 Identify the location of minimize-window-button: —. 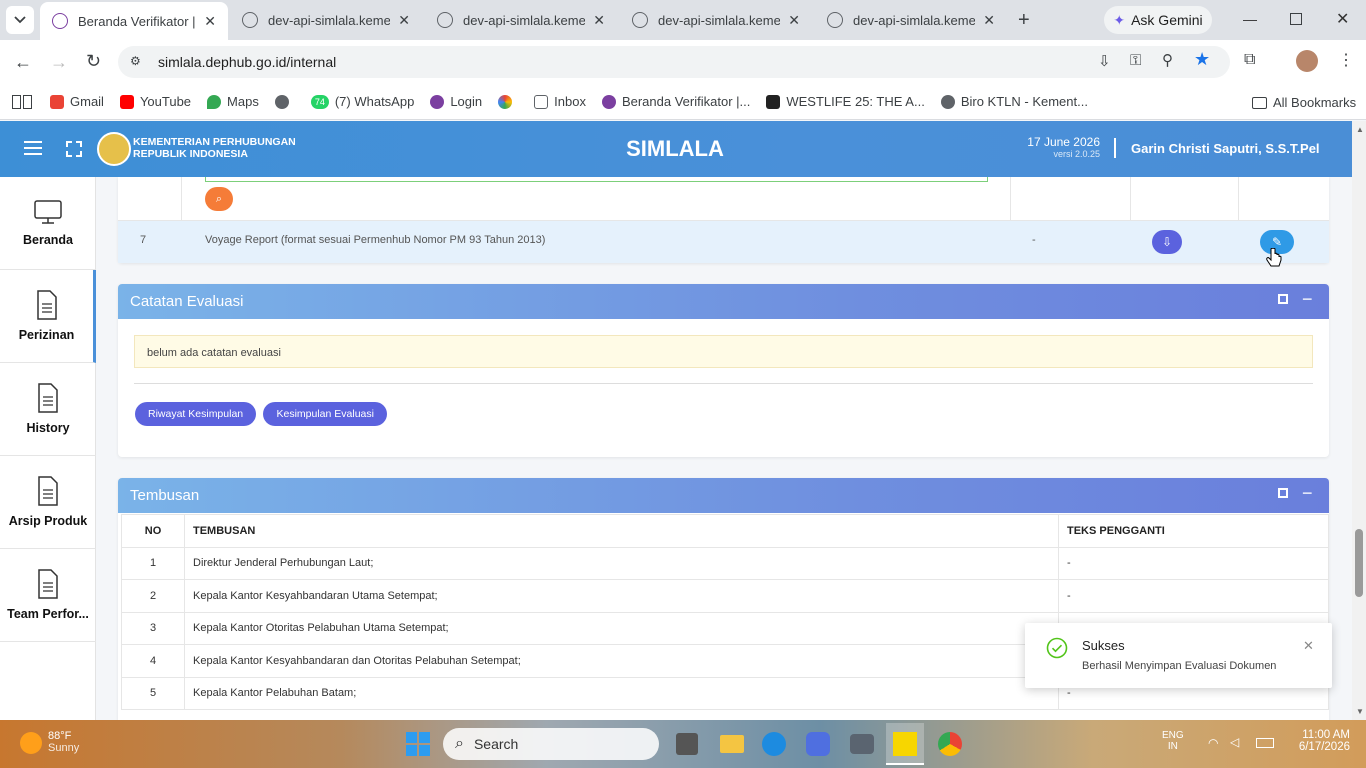
(1250, 19).